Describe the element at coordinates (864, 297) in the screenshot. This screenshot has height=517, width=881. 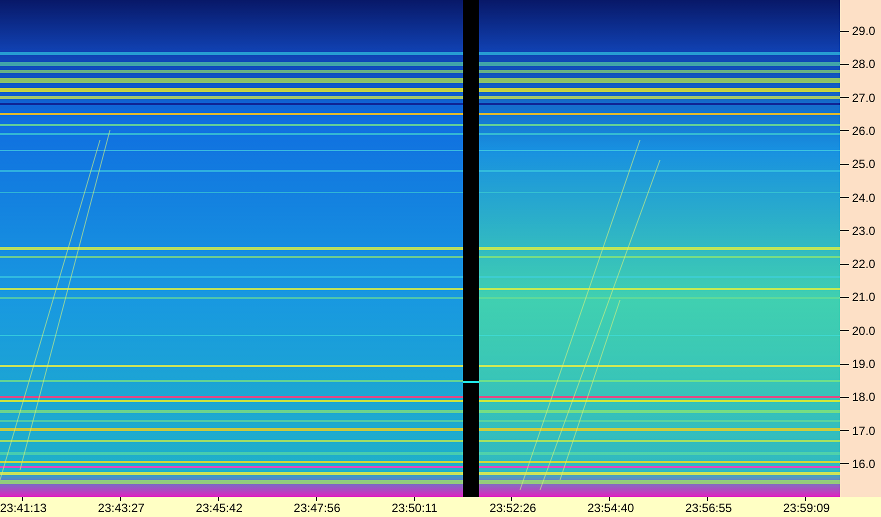
I see `y-axis-label: 21.0` at that location.